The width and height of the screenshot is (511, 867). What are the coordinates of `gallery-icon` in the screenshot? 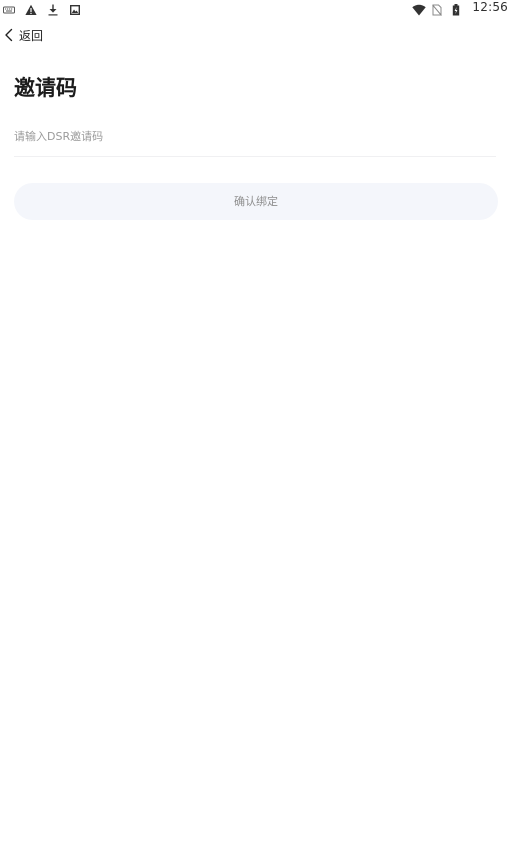 It's located at (75, 8).